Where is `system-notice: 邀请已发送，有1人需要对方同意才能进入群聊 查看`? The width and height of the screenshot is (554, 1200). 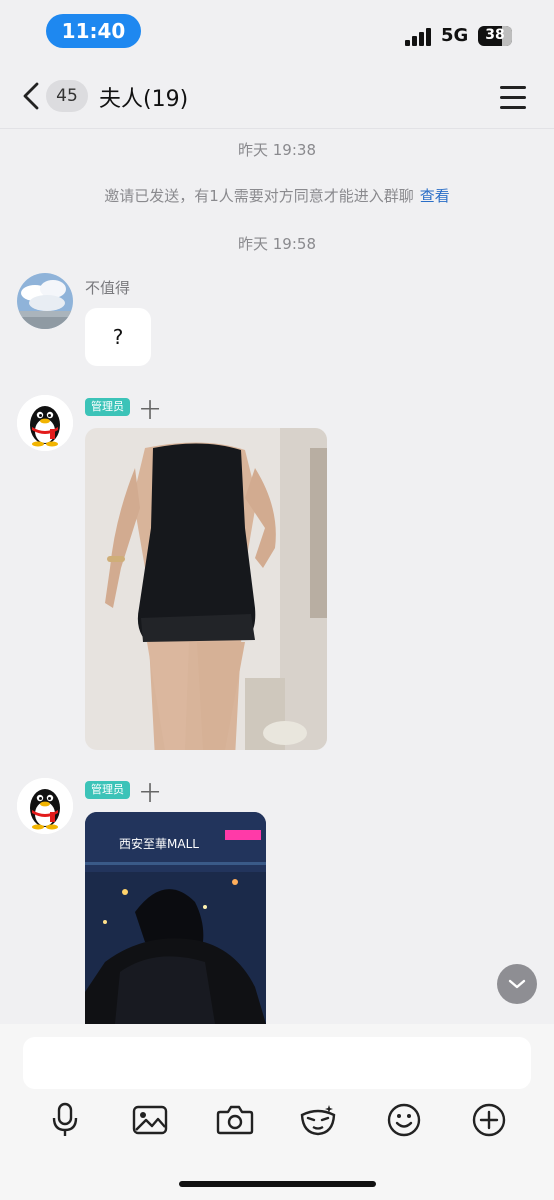
system-notice: 邀请已发送，有1人需要对方同意才能进入群聊 查看 is located at coordinates (277, 195).